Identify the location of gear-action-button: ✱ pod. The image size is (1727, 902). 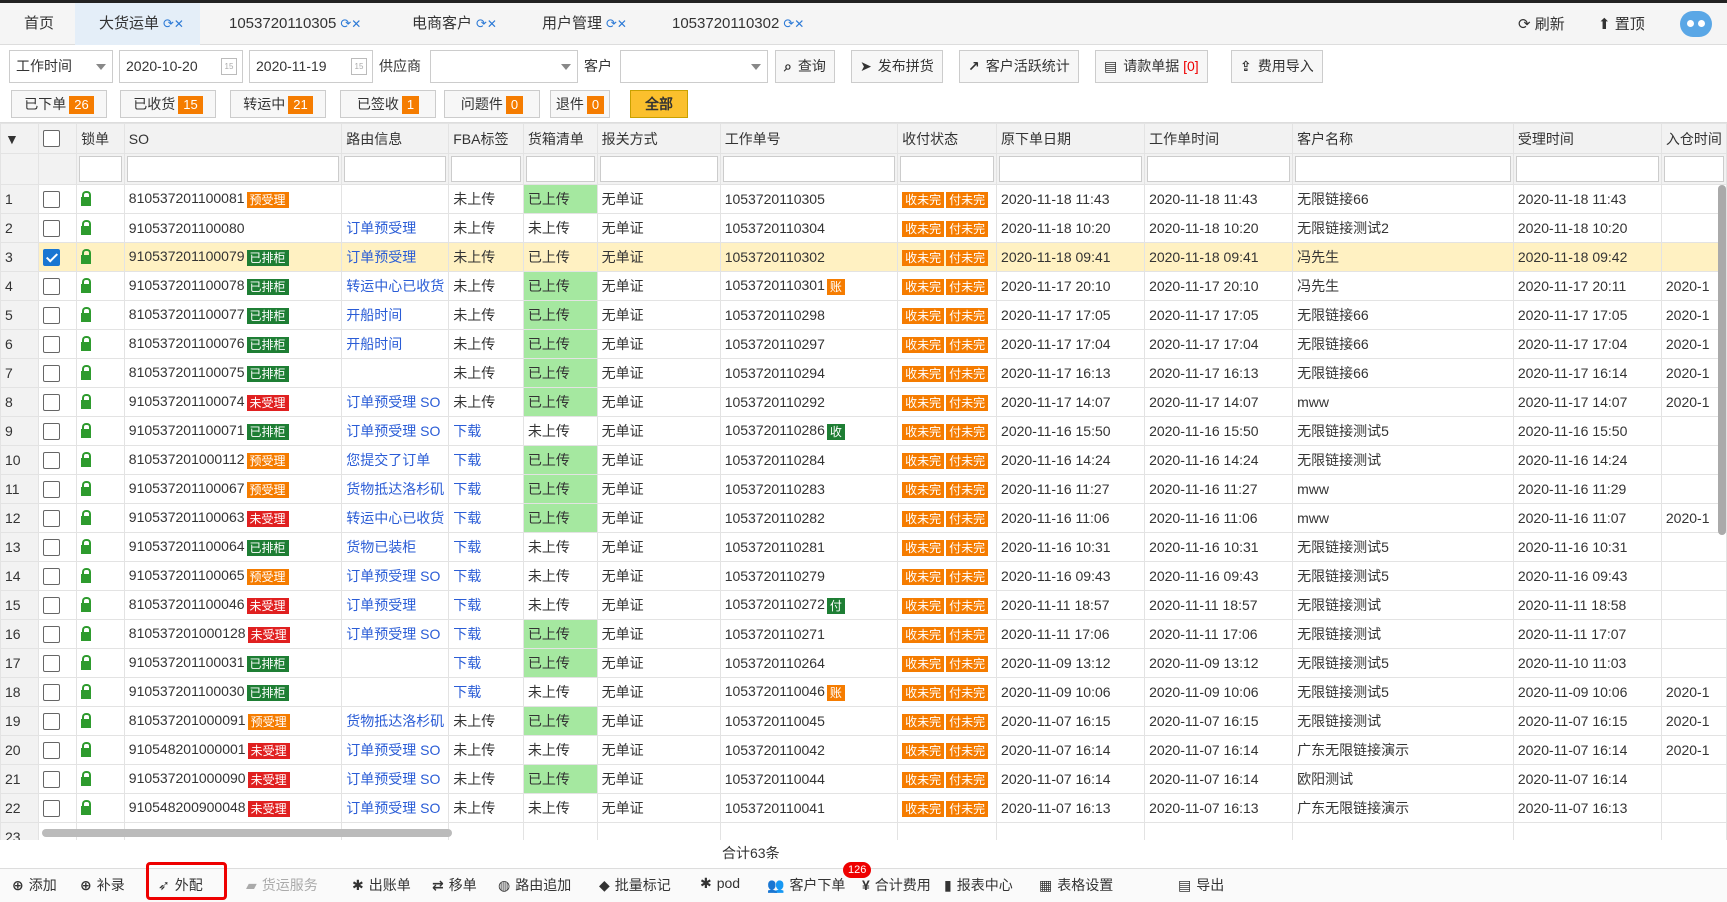
(720, 883).